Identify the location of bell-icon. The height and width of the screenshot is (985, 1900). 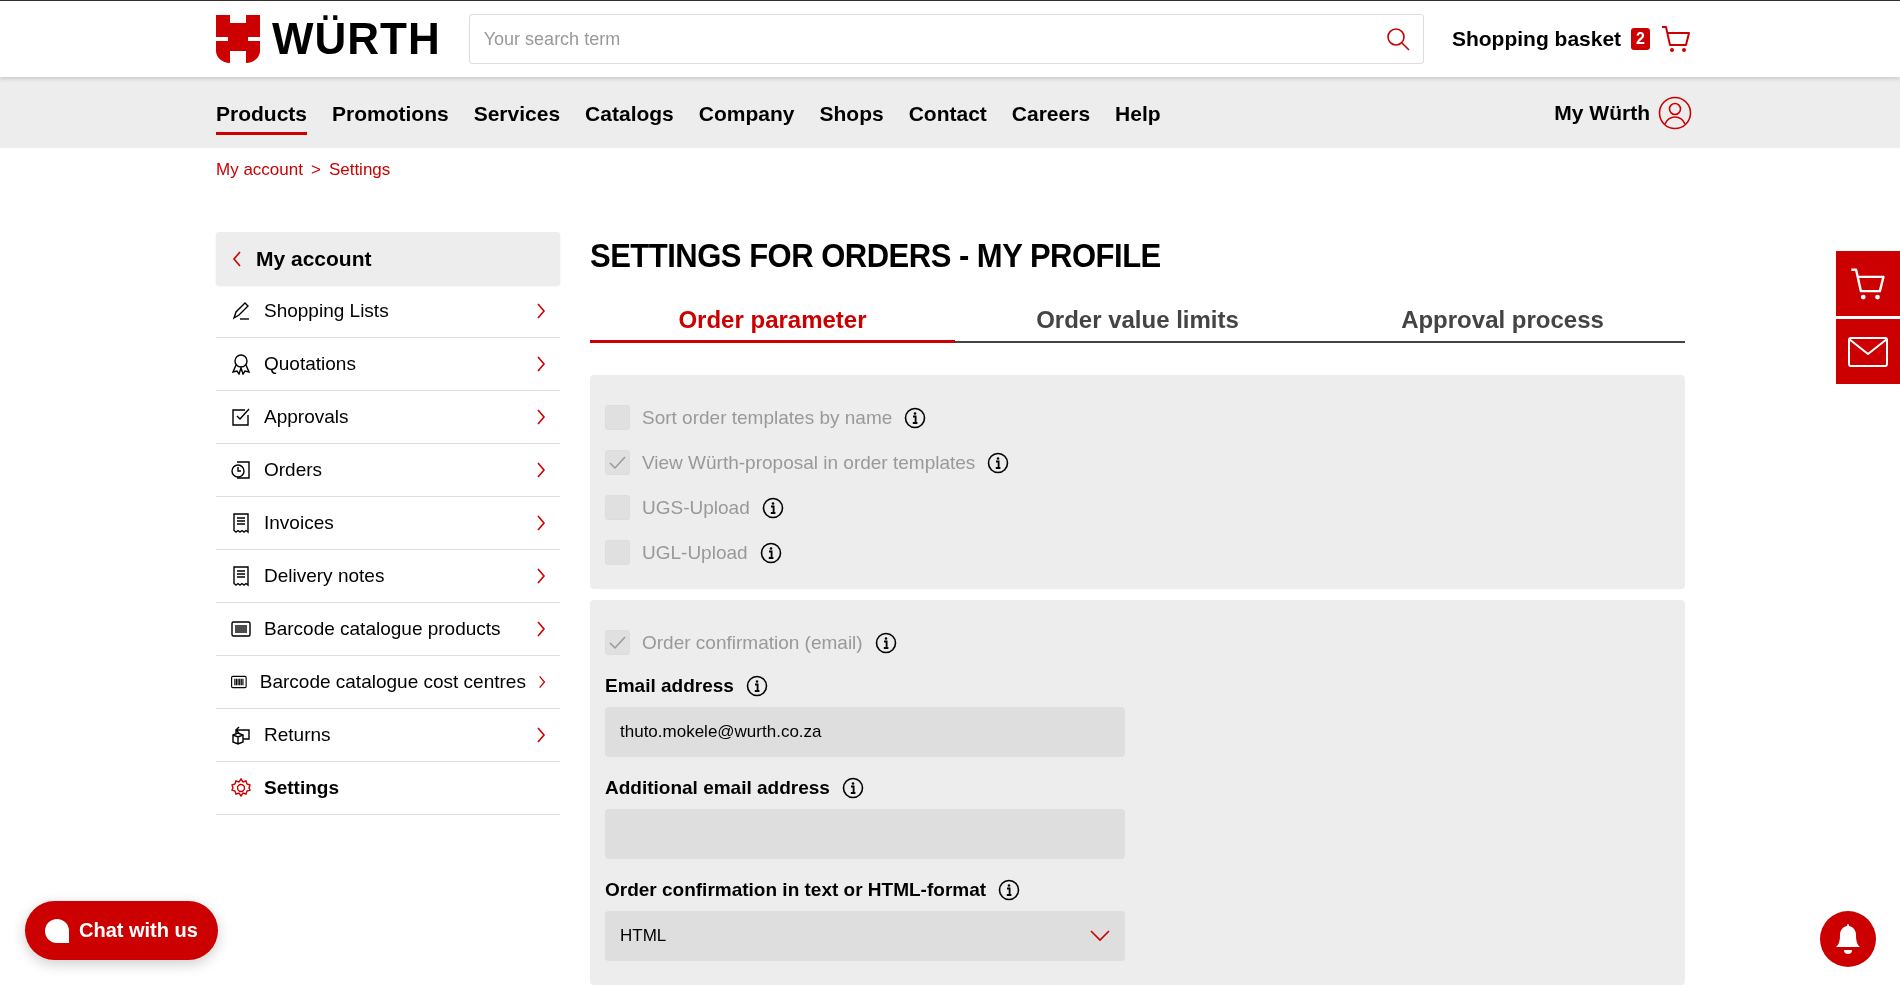
(1848, 939).